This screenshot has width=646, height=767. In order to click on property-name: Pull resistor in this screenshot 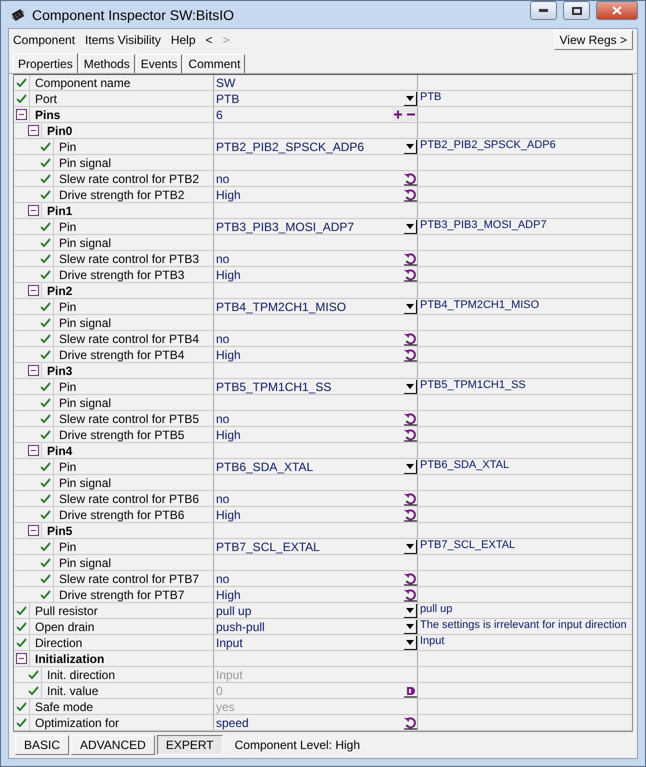, I will do `click(66, 611)`.